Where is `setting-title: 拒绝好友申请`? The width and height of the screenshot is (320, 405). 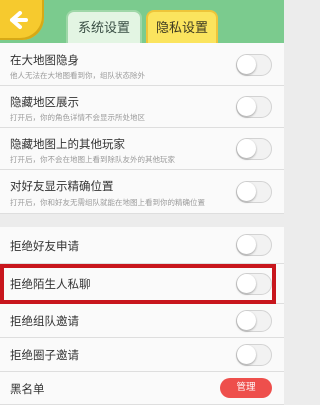
setting-title: 拒绝好友申请 is located at coordinates (44, 246).